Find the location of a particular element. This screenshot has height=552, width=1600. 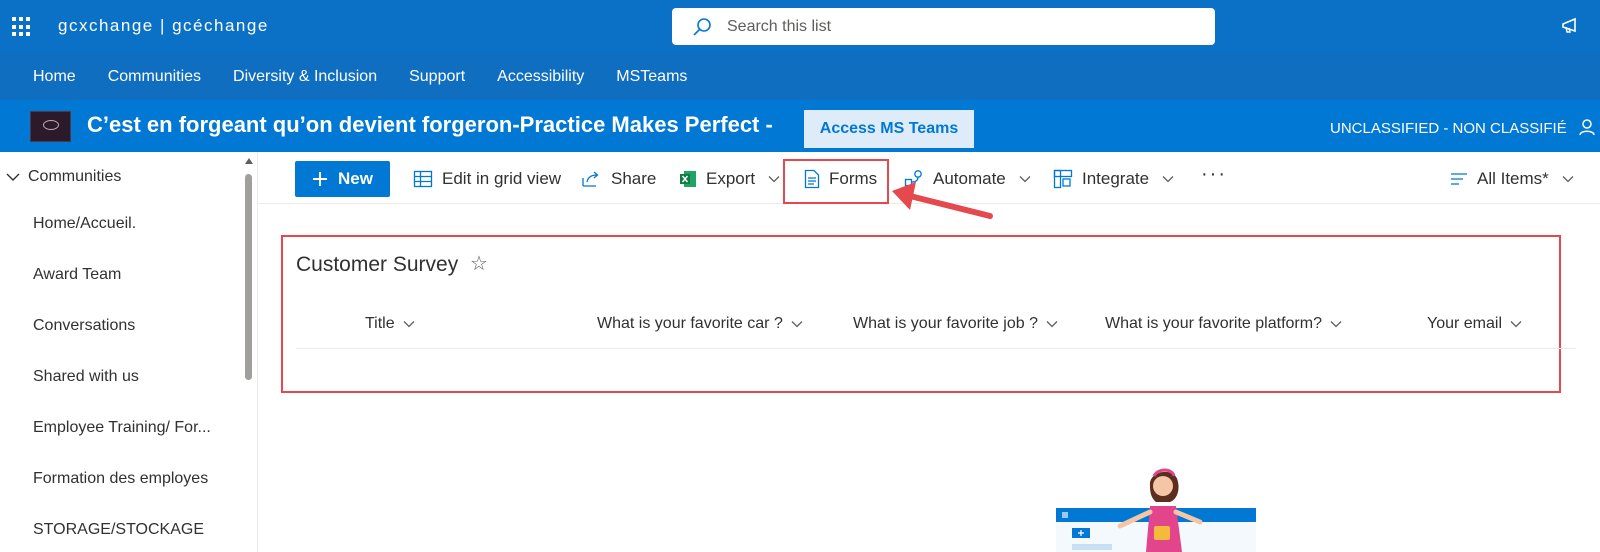

nav-item-home: Home/Accueil. is located at coordinates (120, 223).